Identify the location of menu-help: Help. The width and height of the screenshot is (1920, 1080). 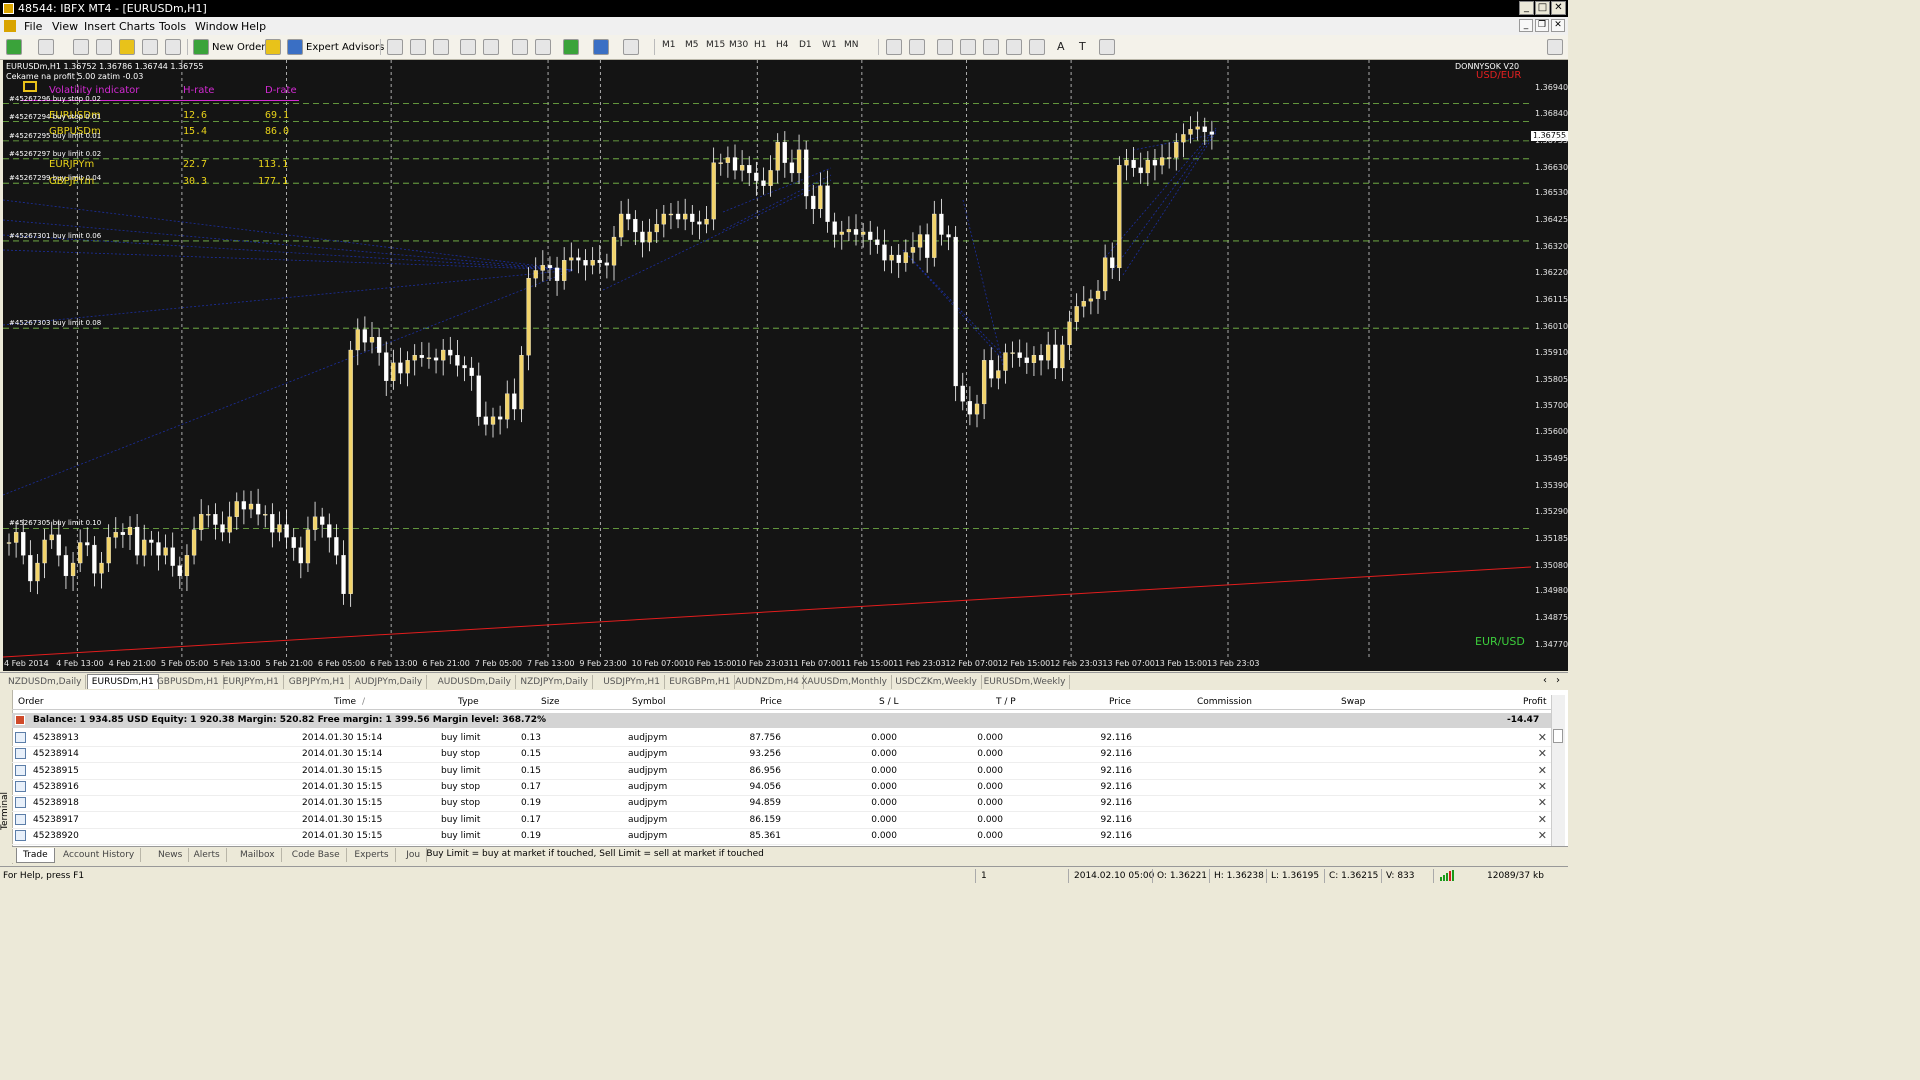
(253, 26).